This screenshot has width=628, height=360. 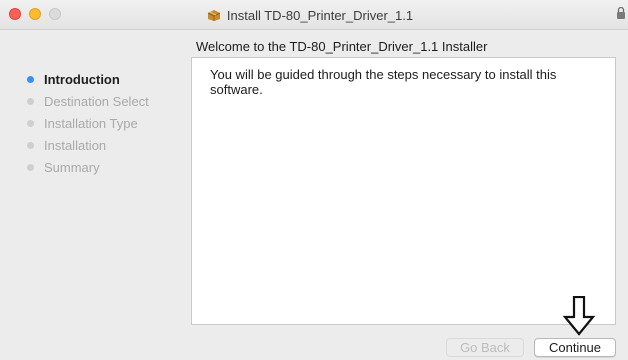 What do you see at coordinates (91, 123) in the screenshot?
I see `step-label: Installation Type` at bounding box center [91, 123].